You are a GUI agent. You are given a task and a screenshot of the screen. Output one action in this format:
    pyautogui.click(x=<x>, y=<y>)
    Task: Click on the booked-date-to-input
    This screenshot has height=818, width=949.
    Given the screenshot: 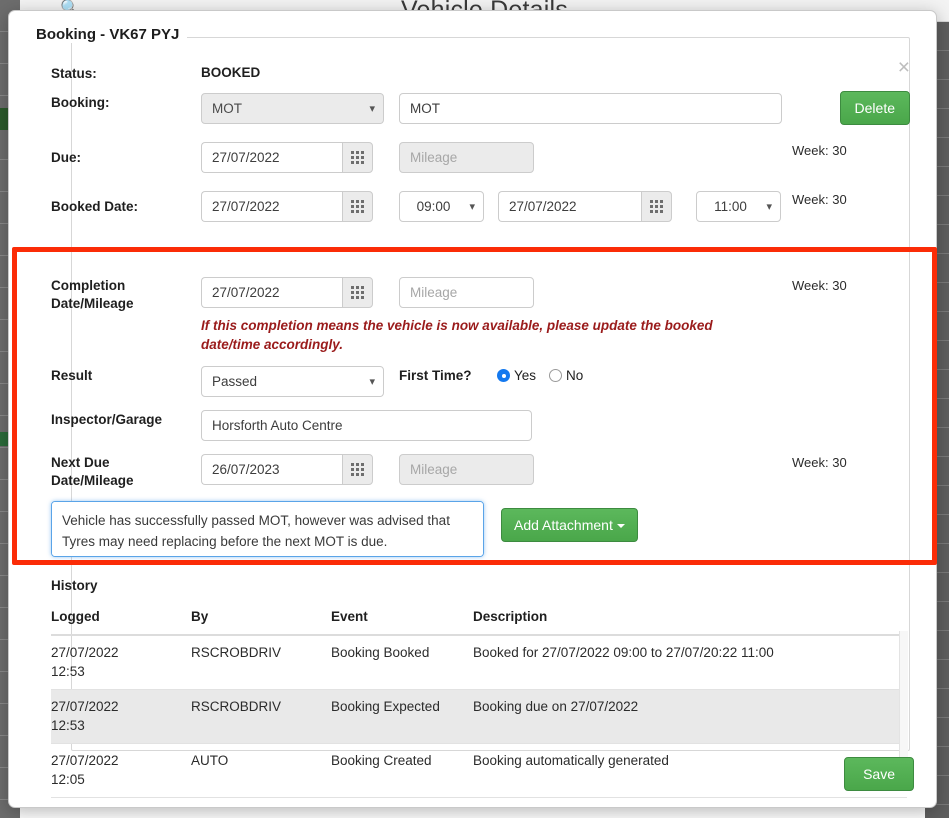 What is the action you would take?
    pyautogui.click(x=569, y=206)
    